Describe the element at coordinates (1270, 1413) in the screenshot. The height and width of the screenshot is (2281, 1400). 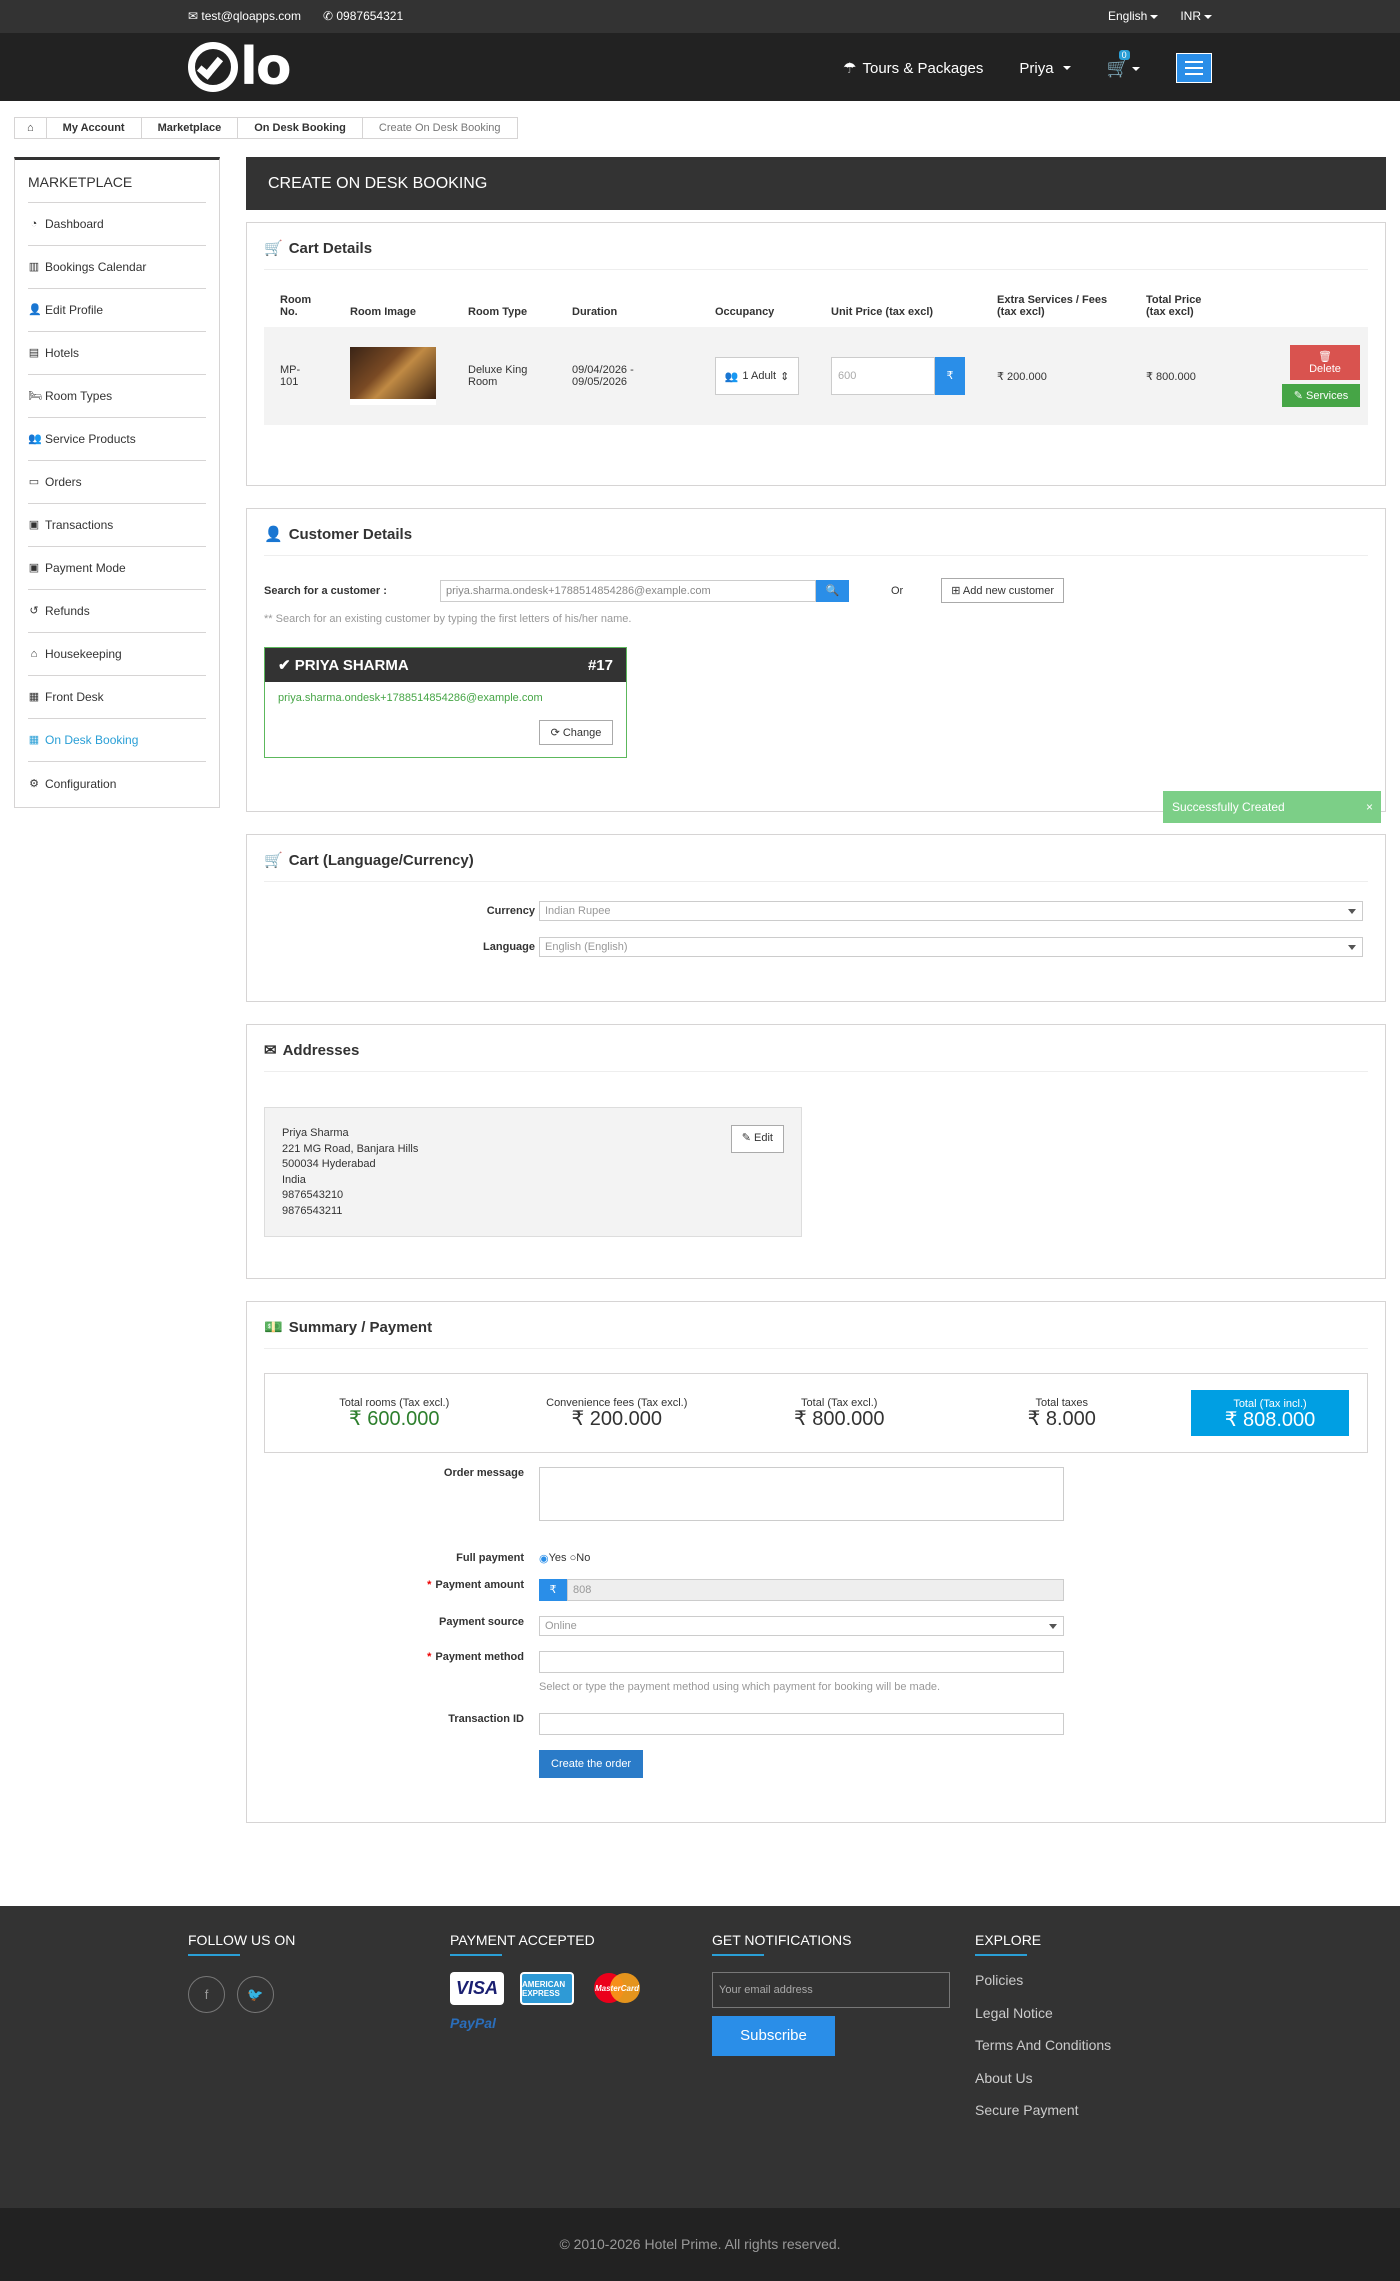
I see `total-tax-incl: Total (Tax incl.) ₹ 808.000` at that location.